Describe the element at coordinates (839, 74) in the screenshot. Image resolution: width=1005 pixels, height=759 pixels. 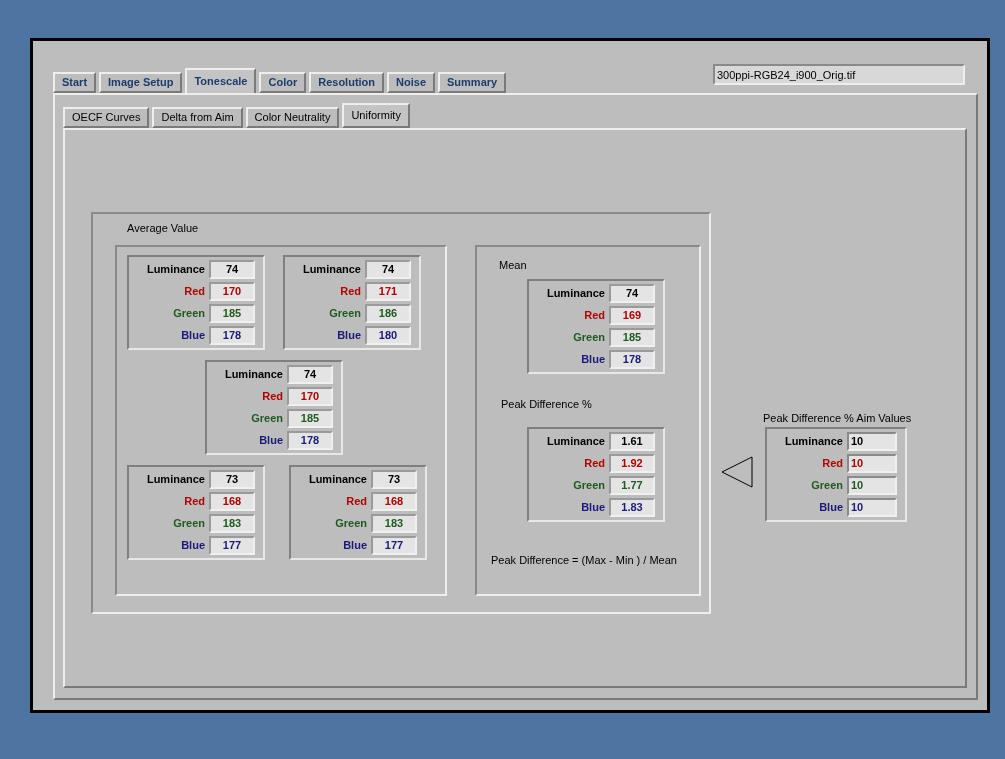
I see `file-name-field: 300ppi-RGB24_i900_Orig.tif` at that location.